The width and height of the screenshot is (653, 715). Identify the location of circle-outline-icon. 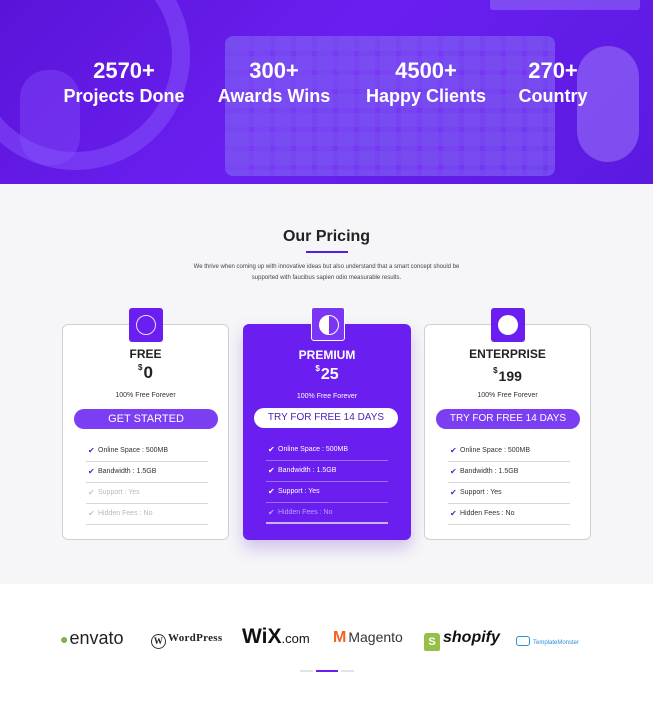
(146, 325).